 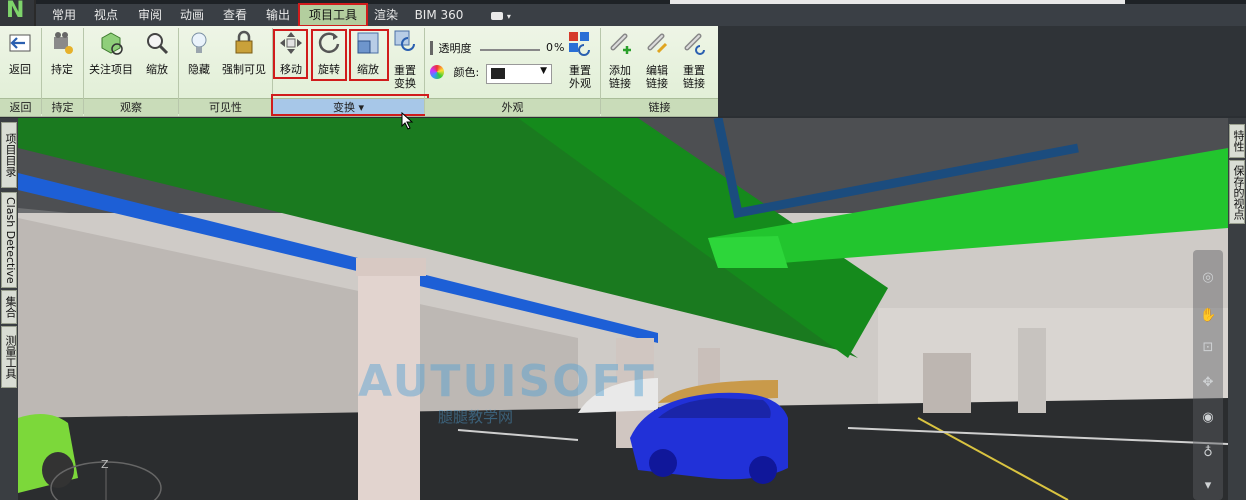 I want to click on back-button: 返回, so click(x=20, y=62).